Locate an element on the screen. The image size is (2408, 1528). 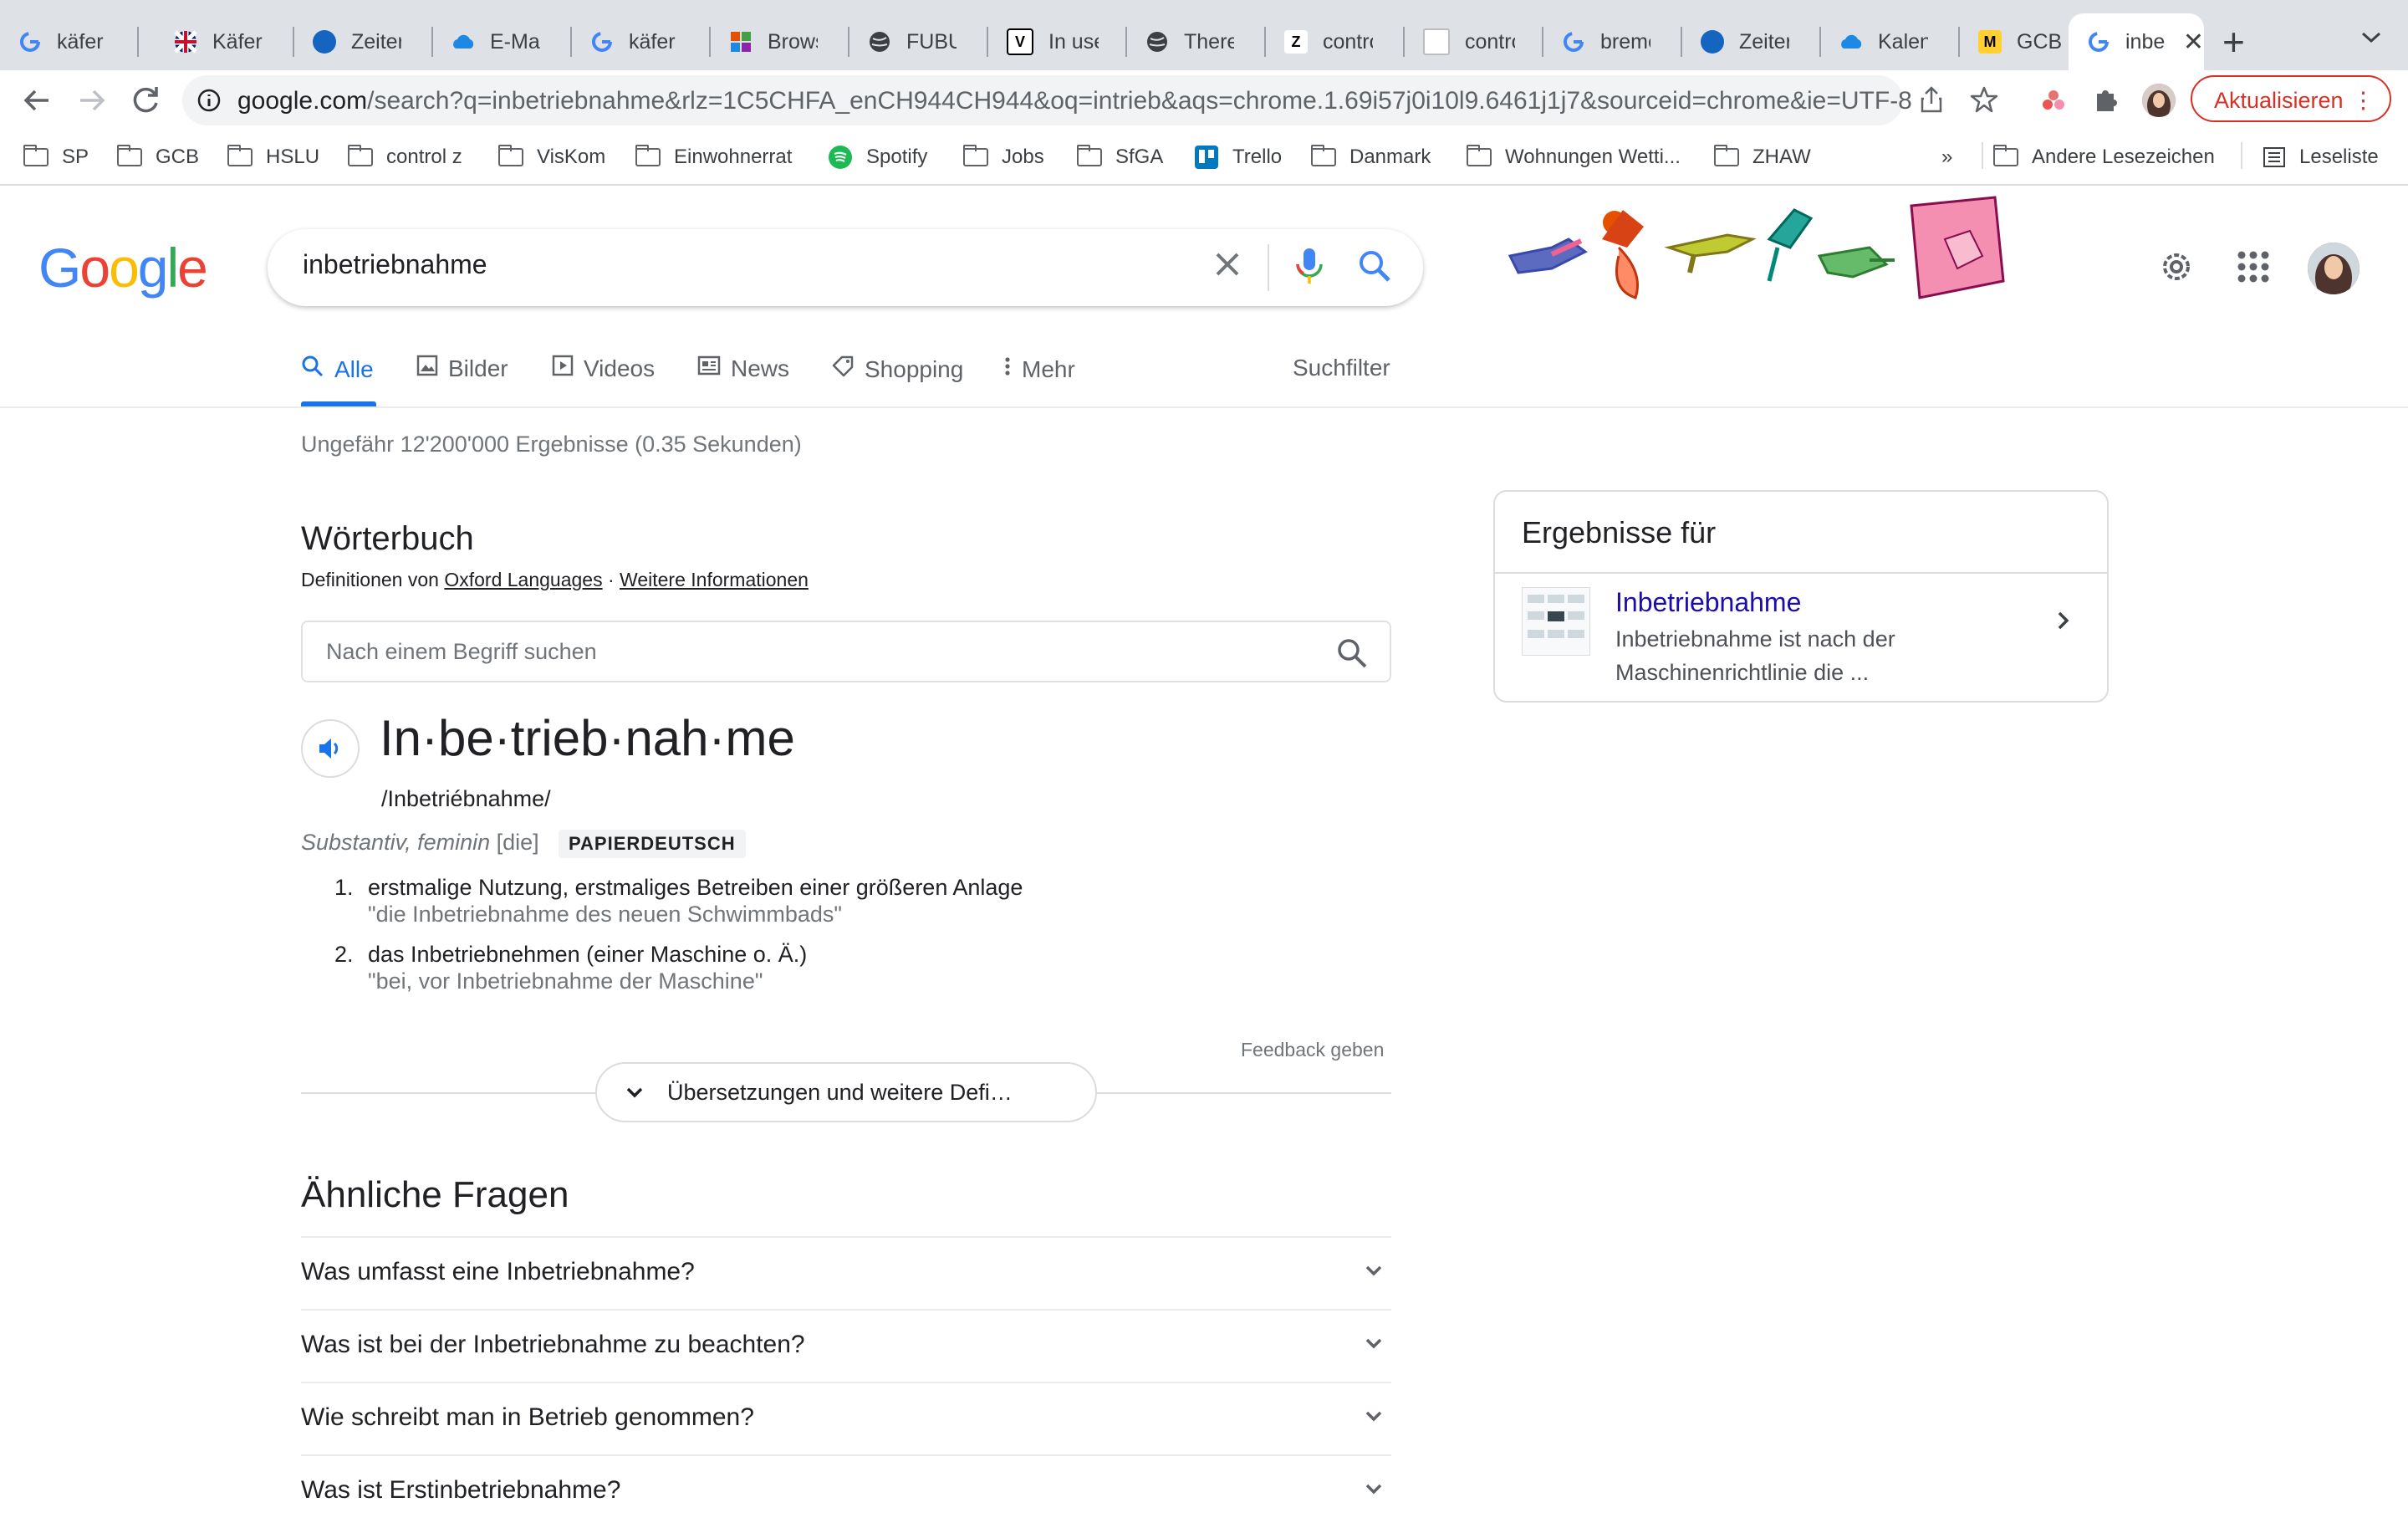
browser-tab: Käfer in is located at coordinates (225, 42).